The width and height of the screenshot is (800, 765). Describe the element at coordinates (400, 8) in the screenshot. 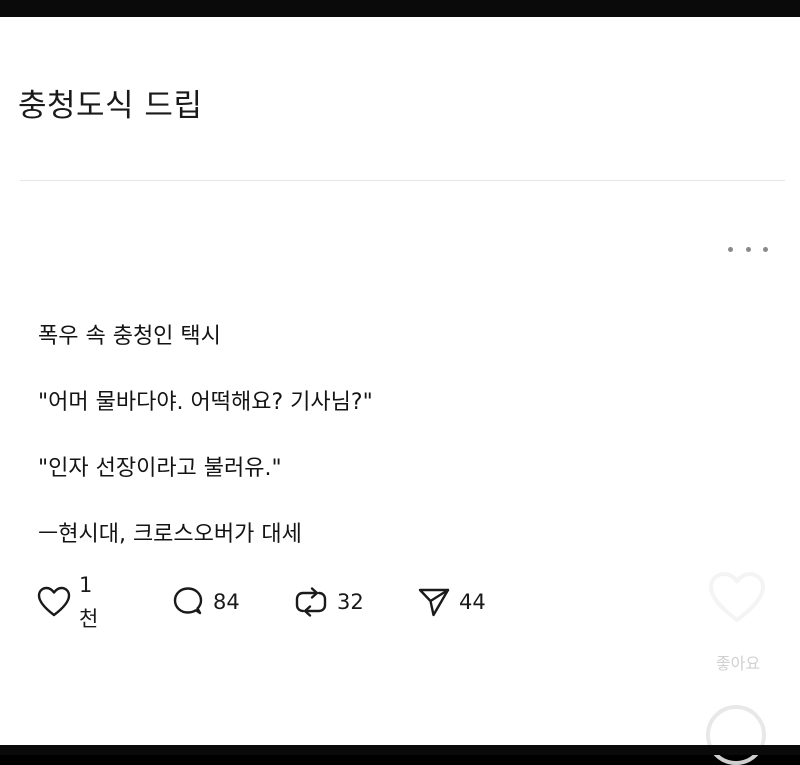

I see `top-bar` at that location.